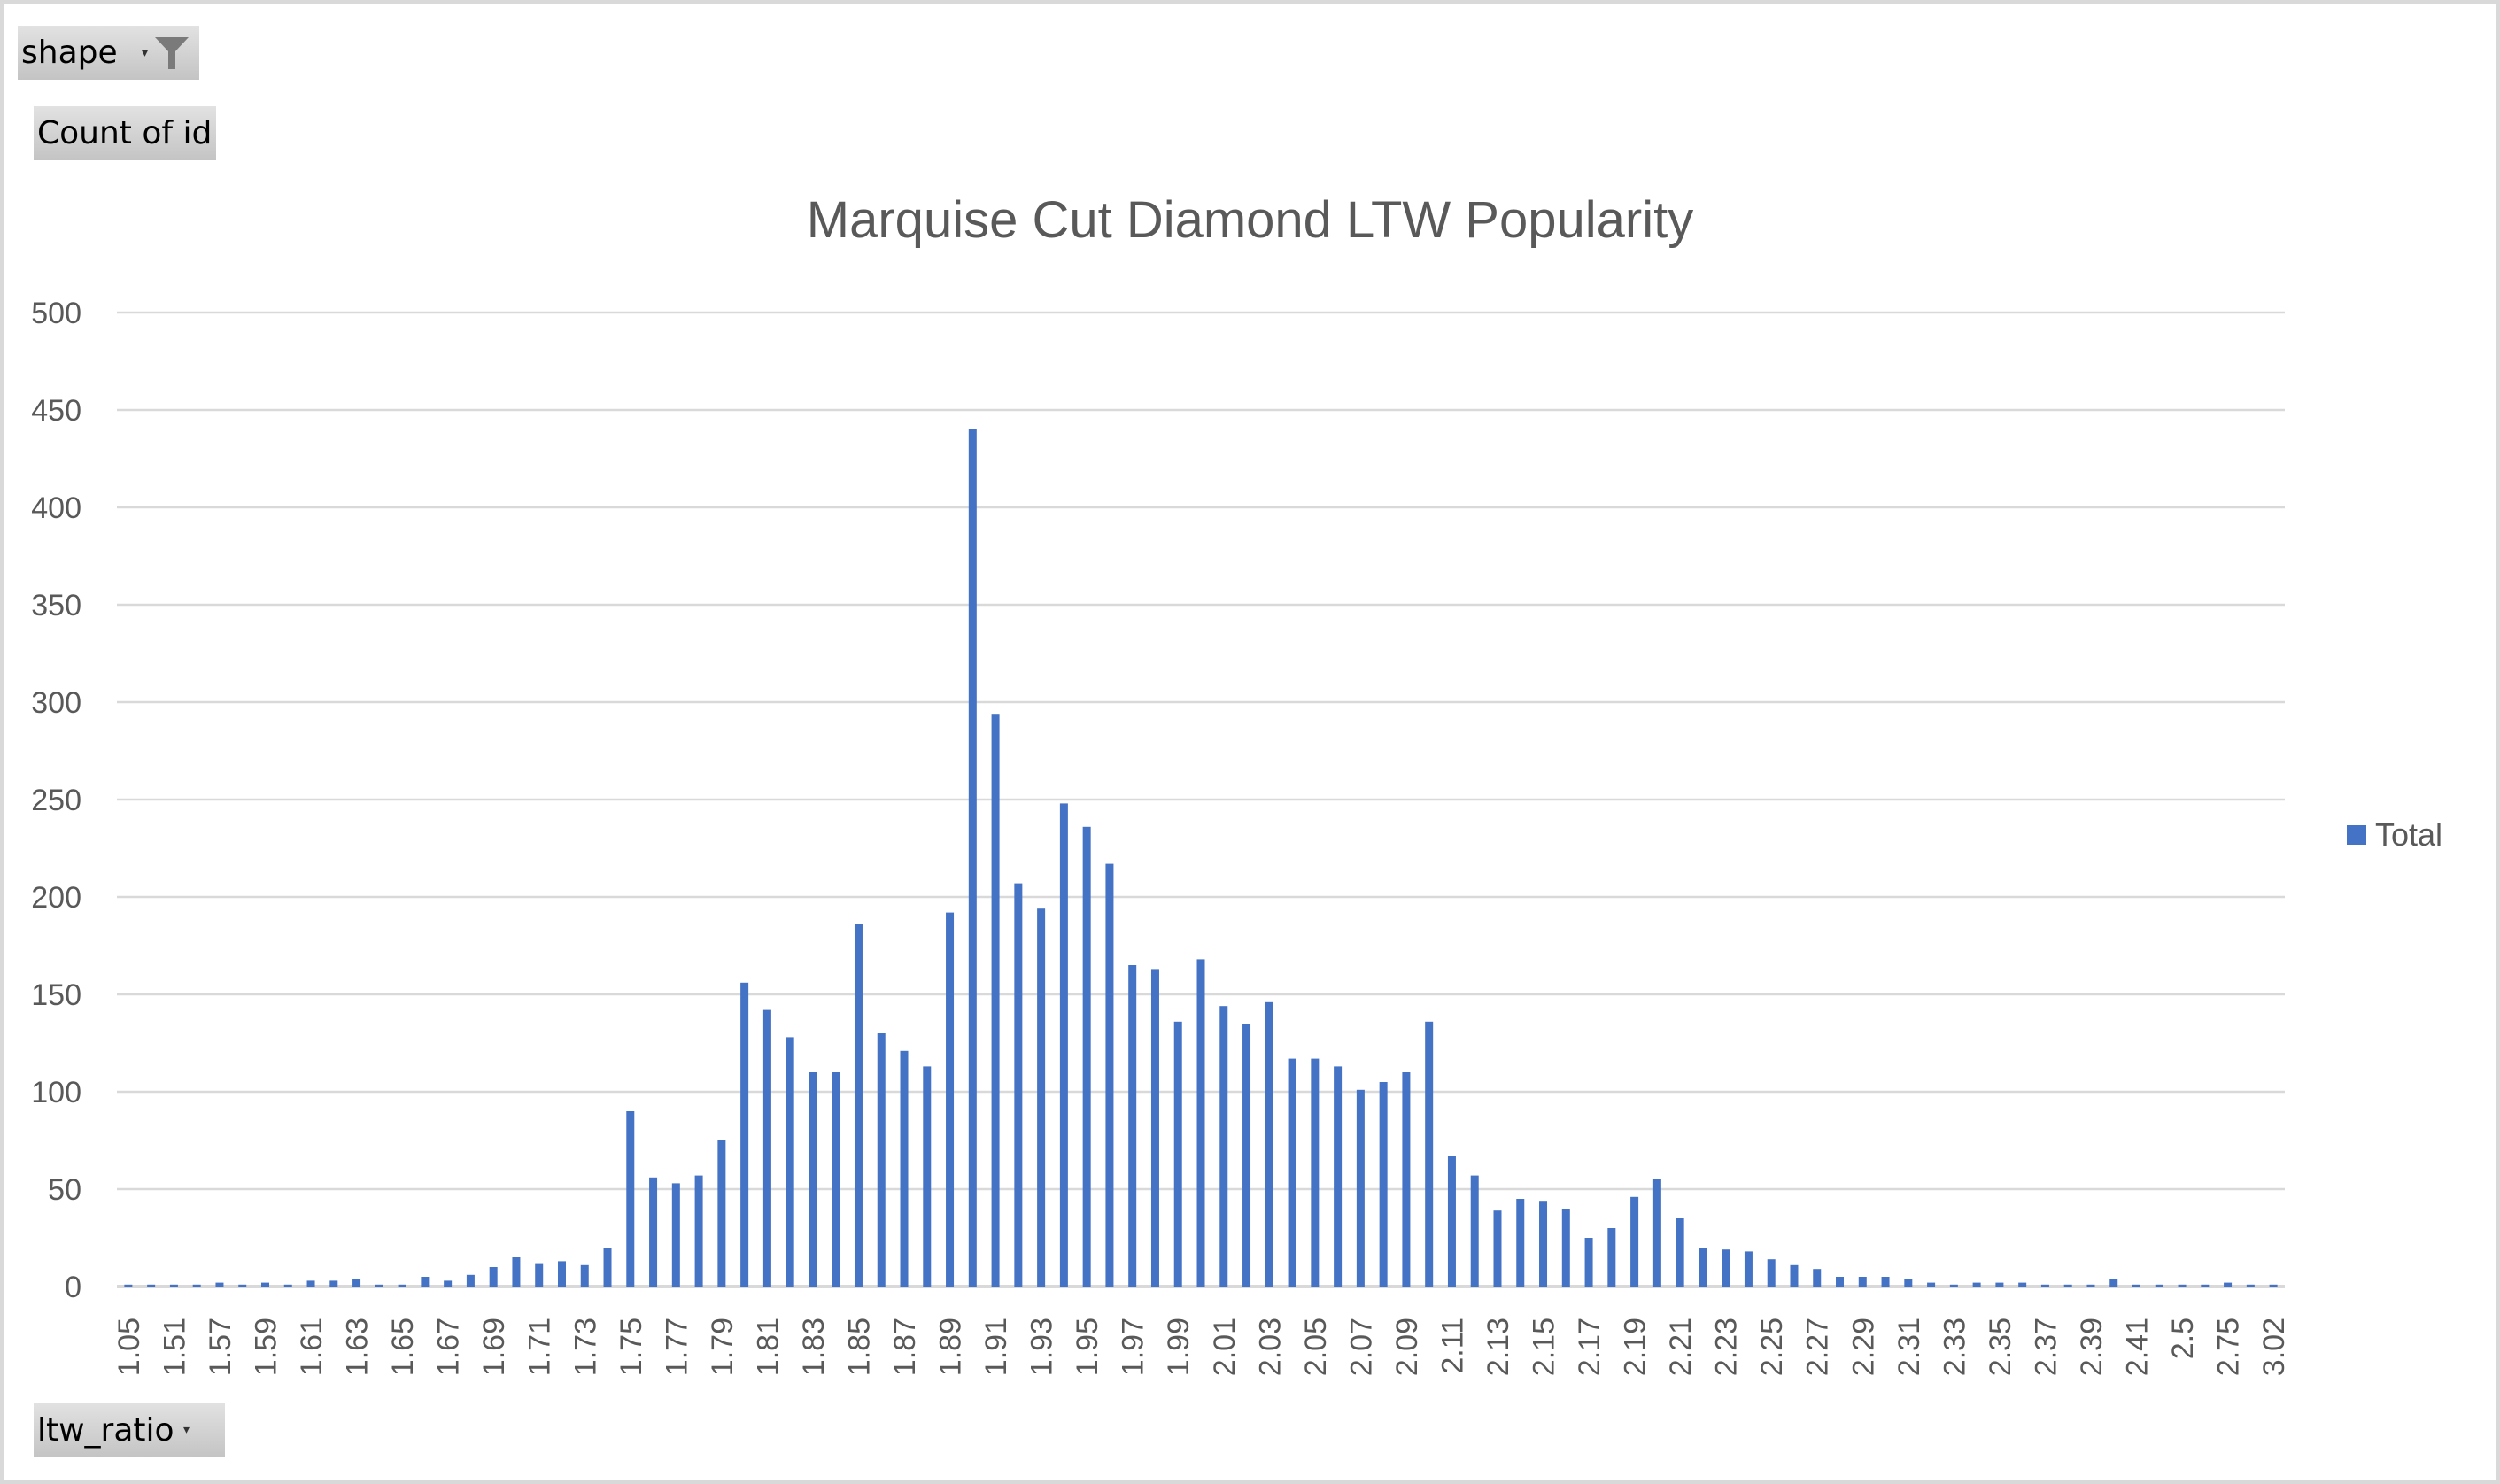  What do you see at coordinates (56, 703) in the screenshot?
I see `y-tick-label: 300` at bounding box center [56, 703].